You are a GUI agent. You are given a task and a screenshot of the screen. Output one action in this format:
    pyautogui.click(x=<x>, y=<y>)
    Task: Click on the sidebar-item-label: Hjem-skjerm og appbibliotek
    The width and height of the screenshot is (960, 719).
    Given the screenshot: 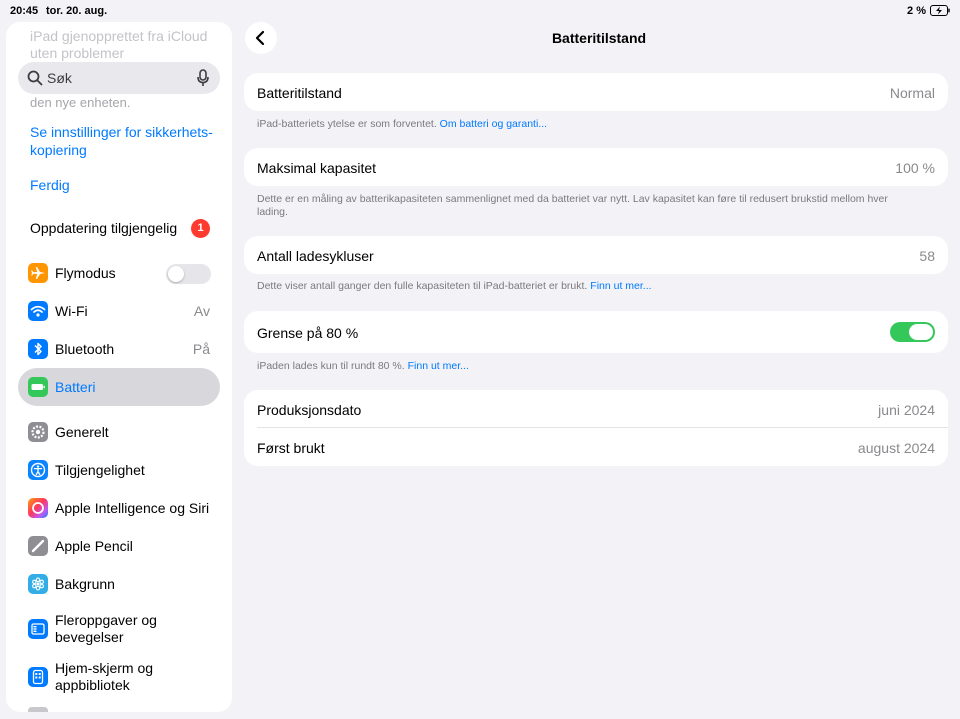 What is the action you would take?
    pyautogui.click(x=104, y=676)
    